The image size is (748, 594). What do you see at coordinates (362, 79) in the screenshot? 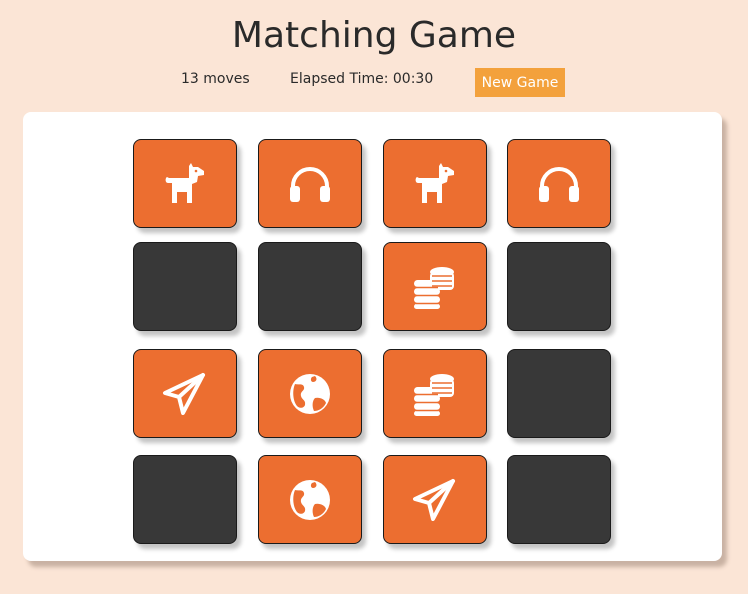
I see `elapsed-timer: Elapsed Time: 00:30` at bounding box center [362, 79].